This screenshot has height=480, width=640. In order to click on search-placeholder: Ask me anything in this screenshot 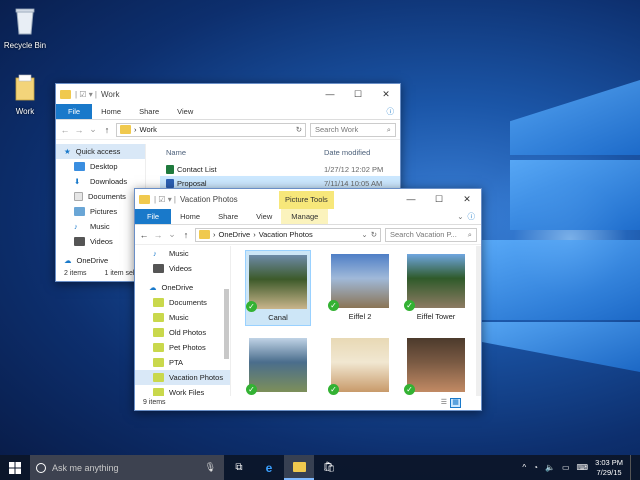, I will do `click(85, 467)`.